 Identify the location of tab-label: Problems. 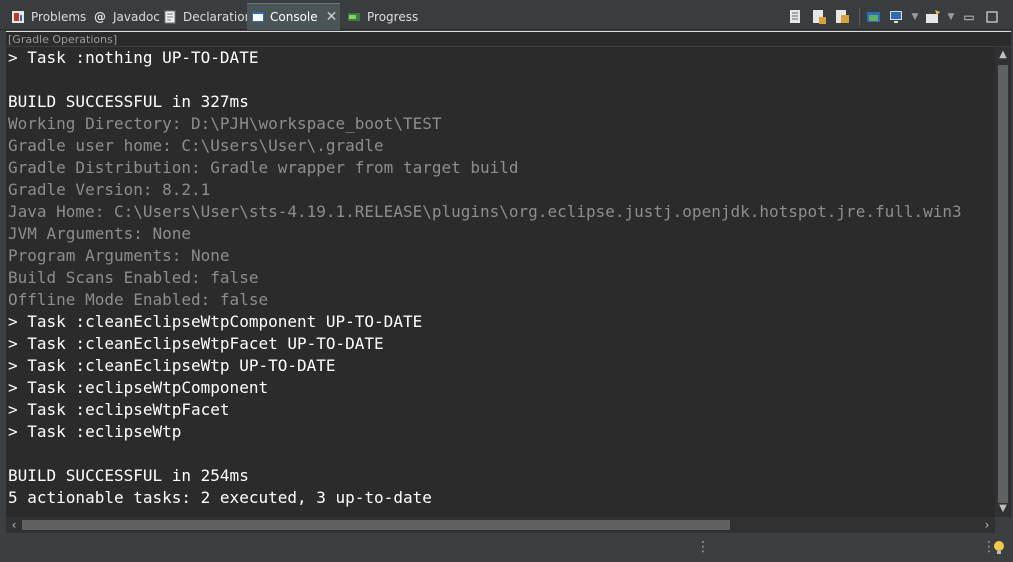
(59, 16).